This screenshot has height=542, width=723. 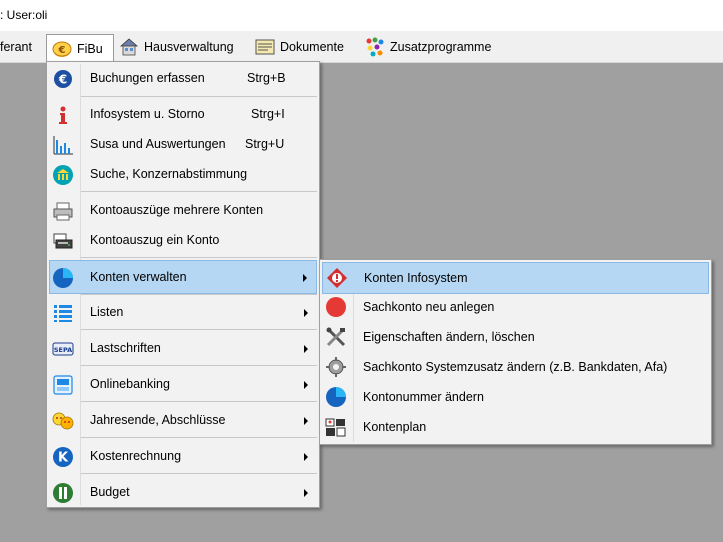 I want to click on menu-item-infosystem-storno: Infosystem u. Storno Strg+I, so click(x=183, y=115).